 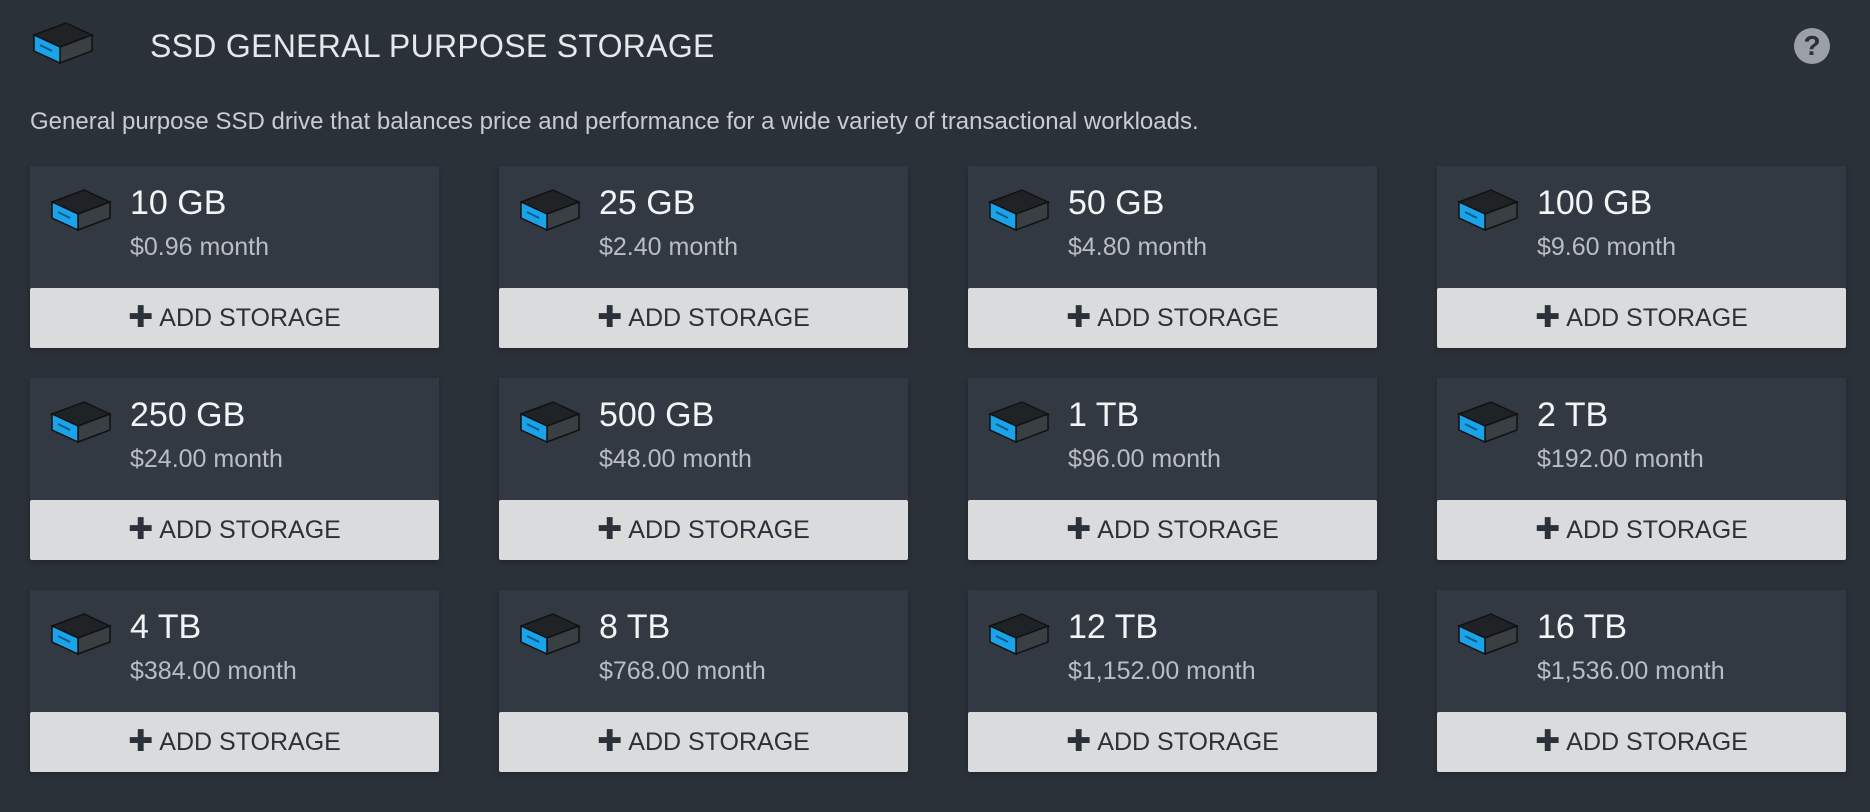 I want to click on storage-plan-card: 8 TB $768.00 month ✚ ADD STORAGE, so click(x=703, y=681).